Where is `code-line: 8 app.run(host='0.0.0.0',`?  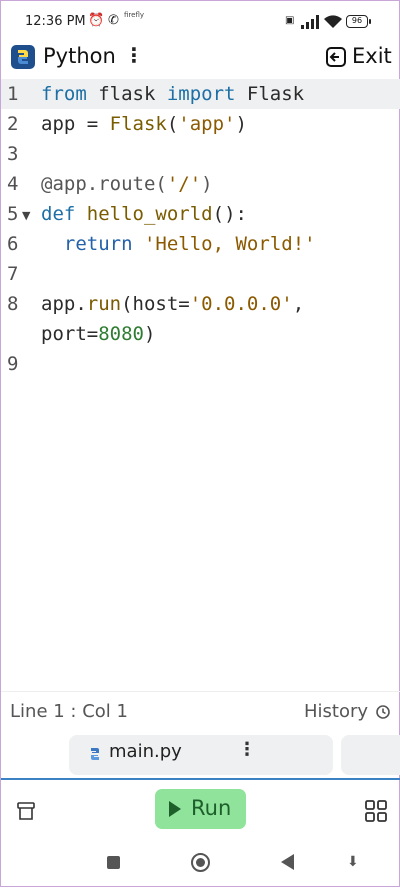
code-line: 8 app.run(host='0.0.0.0', is located at coordinates (200, 304).